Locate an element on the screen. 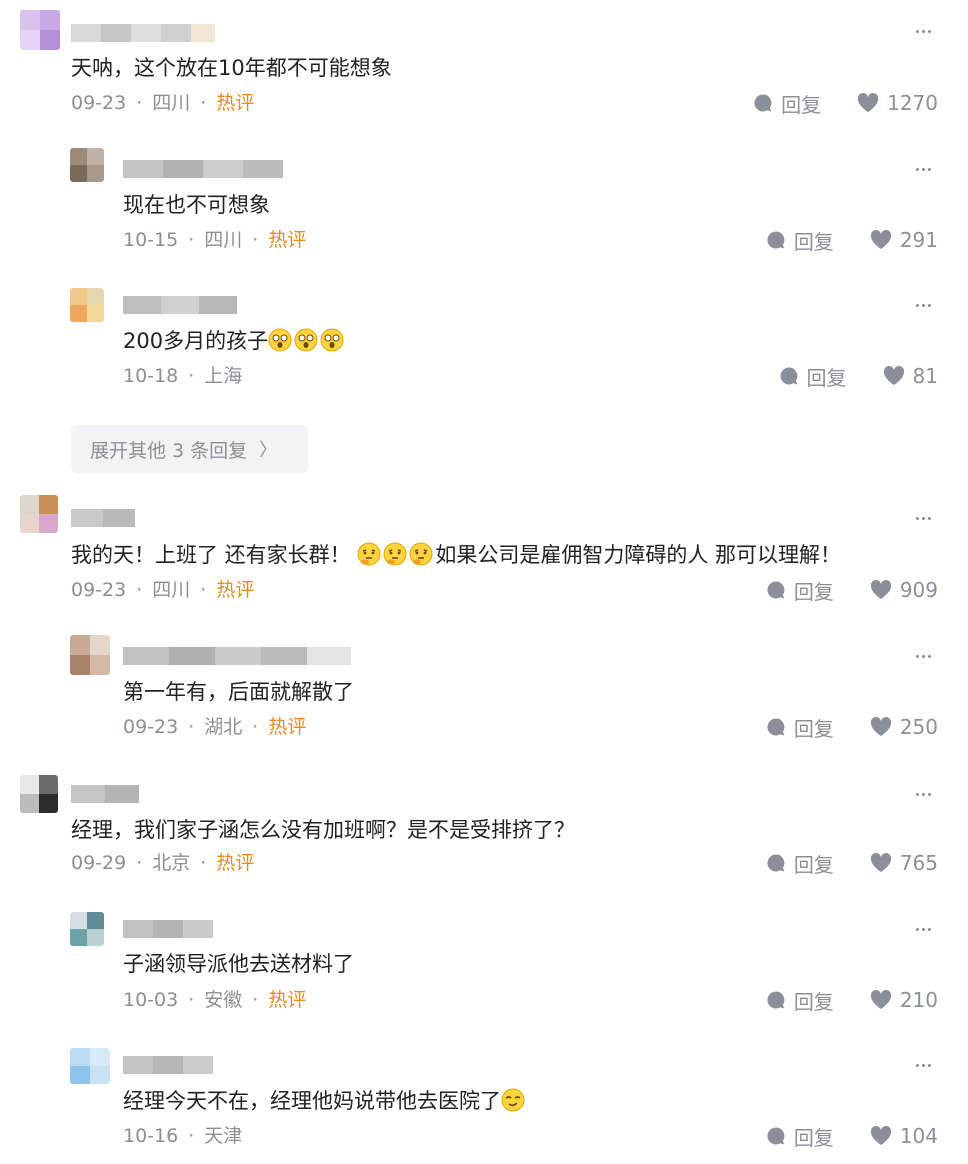  expand-replies-button: 展开其他 3 条回复〉 is located at coordinates (189, 449).